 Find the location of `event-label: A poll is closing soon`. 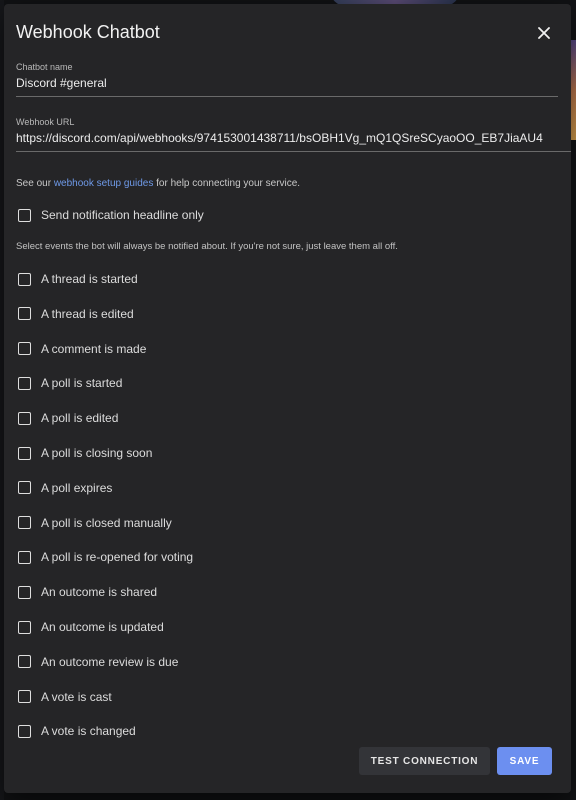

event-label: A poll is closing soon is located at coordinates (97, 453).